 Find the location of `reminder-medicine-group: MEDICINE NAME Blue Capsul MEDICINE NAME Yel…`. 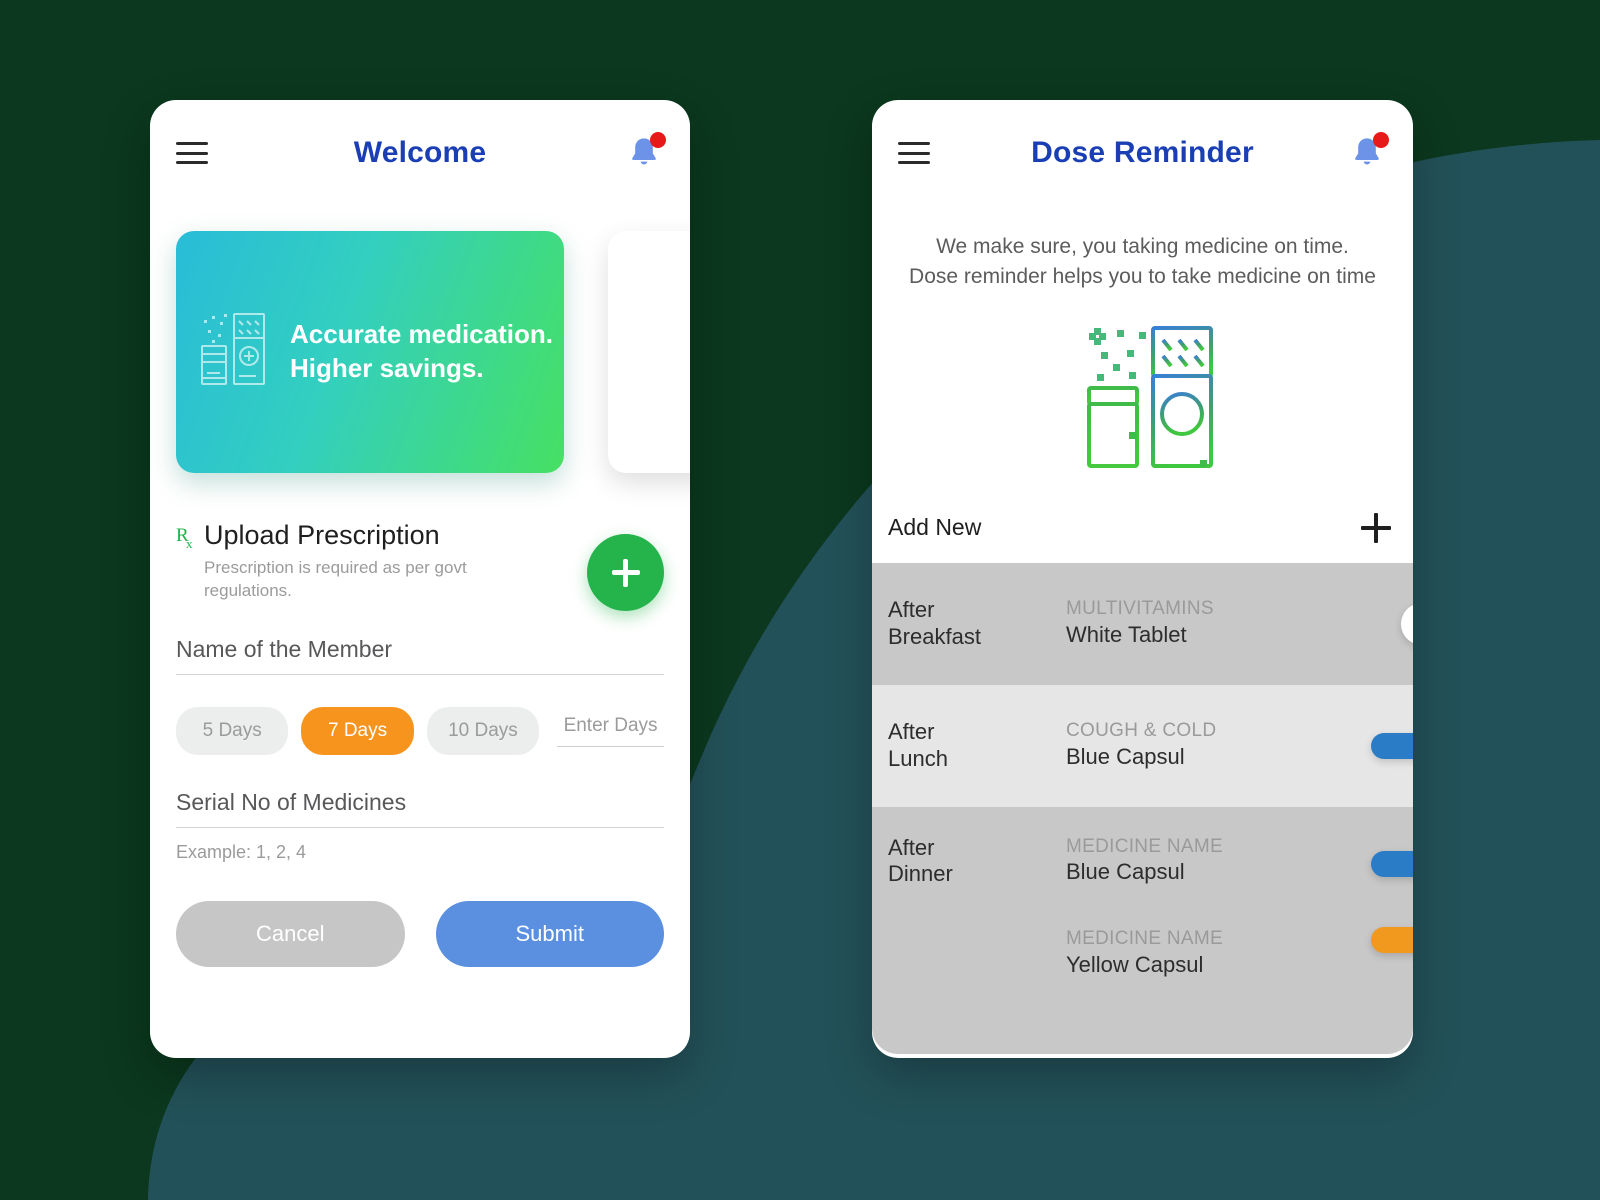

reminder-medicine-group: MEDICINE NAME Blue Capsul MEDICINE NAME Yel… is located at coordinates (1239, 907).